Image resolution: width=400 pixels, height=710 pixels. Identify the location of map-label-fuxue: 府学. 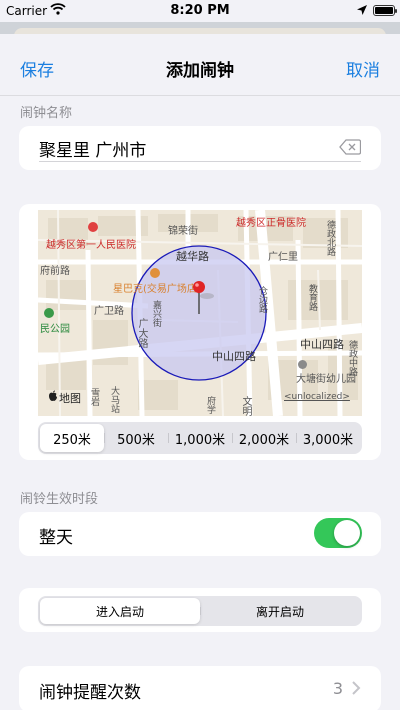
(210, 405).